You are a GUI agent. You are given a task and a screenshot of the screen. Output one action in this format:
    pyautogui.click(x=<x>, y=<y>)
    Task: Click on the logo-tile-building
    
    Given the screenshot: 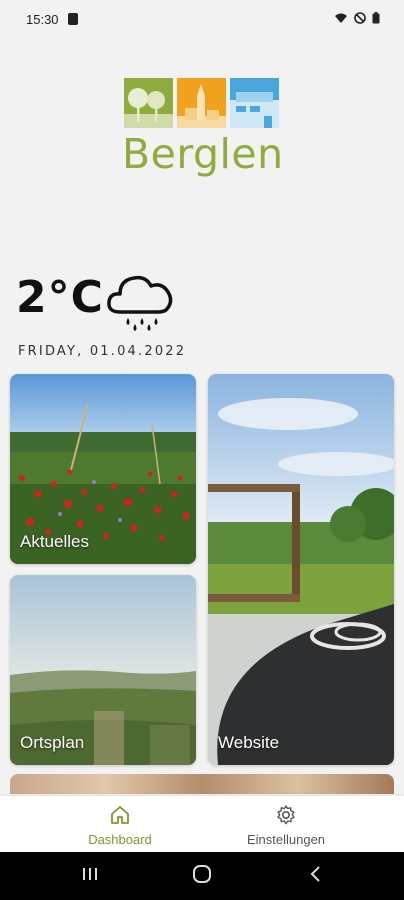 What is the action you would take?
    pyautogui.click(x=254, y=103)
    